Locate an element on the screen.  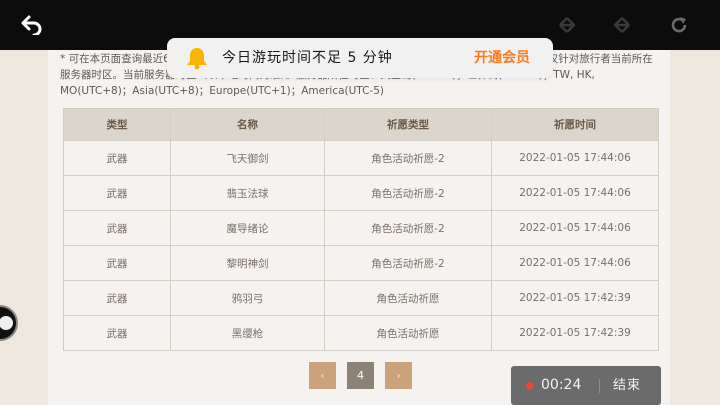
floating-assistant-button is located at coordinates (9, 323).